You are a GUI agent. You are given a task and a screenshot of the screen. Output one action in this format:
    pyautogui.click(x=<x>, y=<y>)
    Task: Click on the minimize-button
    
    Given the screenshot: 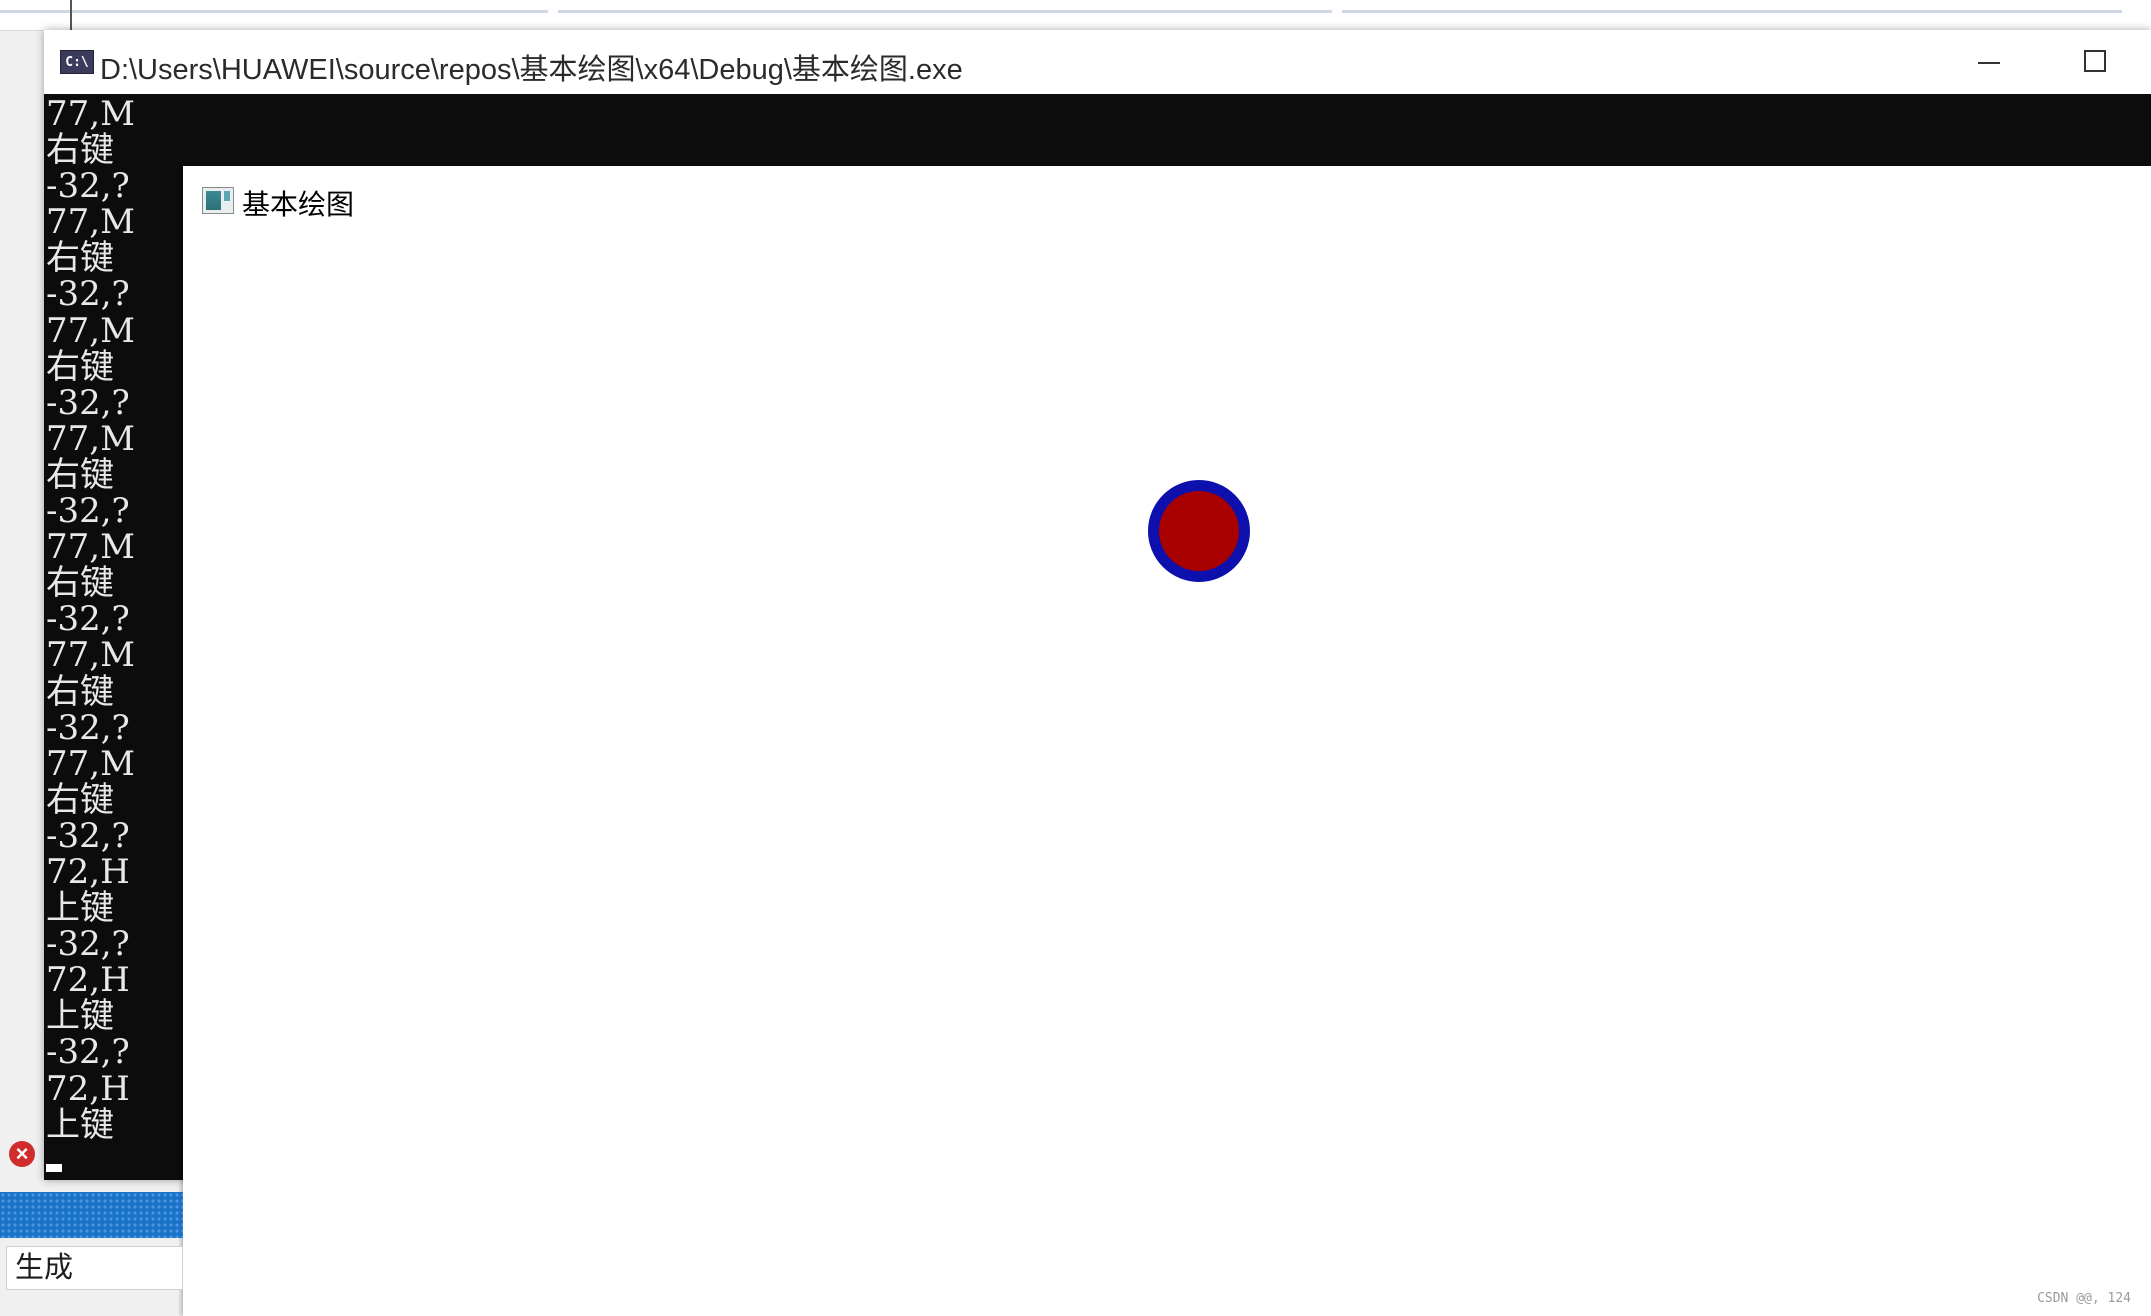 What is the action you would take?
    pyautogui.click(x=1989, y=62)
    